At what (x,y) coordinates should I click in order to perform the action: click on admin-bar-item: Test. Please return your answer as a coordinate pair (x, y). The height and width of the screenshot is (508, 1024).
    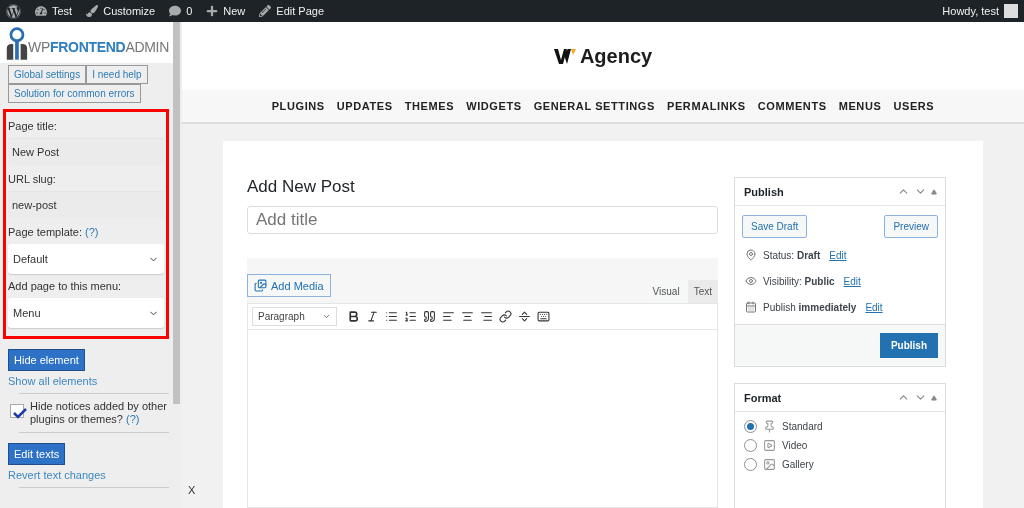
    Looking at the image, I should click on (54, 11).